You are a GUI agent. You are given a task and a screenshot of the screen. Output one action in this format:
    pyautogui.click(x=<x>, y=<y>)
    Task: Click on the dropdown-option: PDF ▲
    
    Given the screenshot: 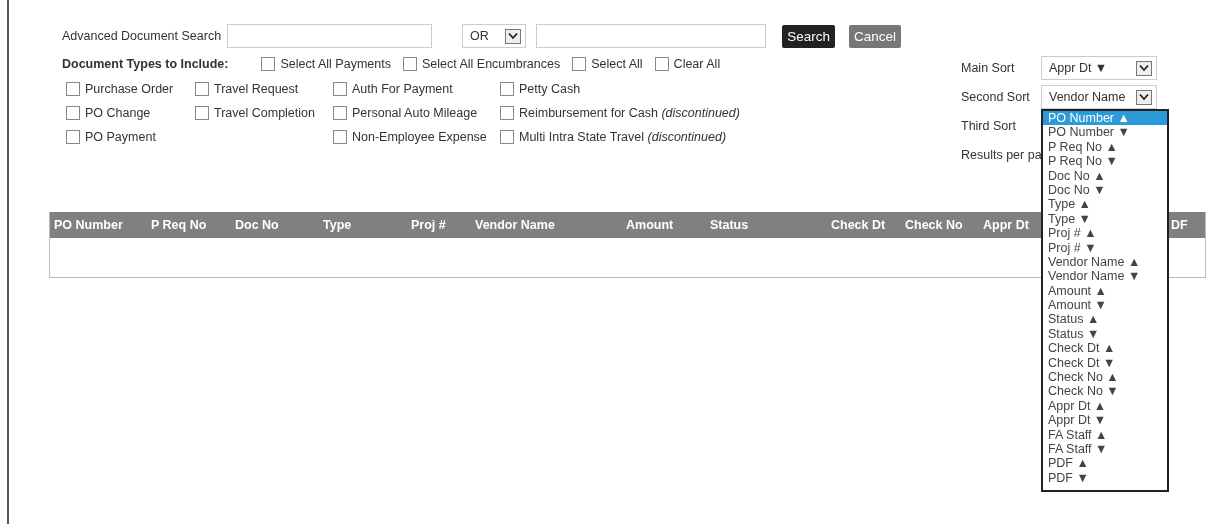 What is the action you would take?
    pyautogui.click(x=1105, y=463)
    